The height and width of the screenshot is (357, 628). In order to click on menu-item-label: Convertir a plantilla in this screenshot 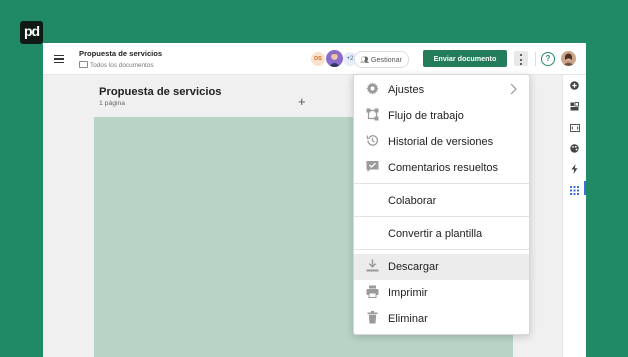, I will do `click(435, 234)`.